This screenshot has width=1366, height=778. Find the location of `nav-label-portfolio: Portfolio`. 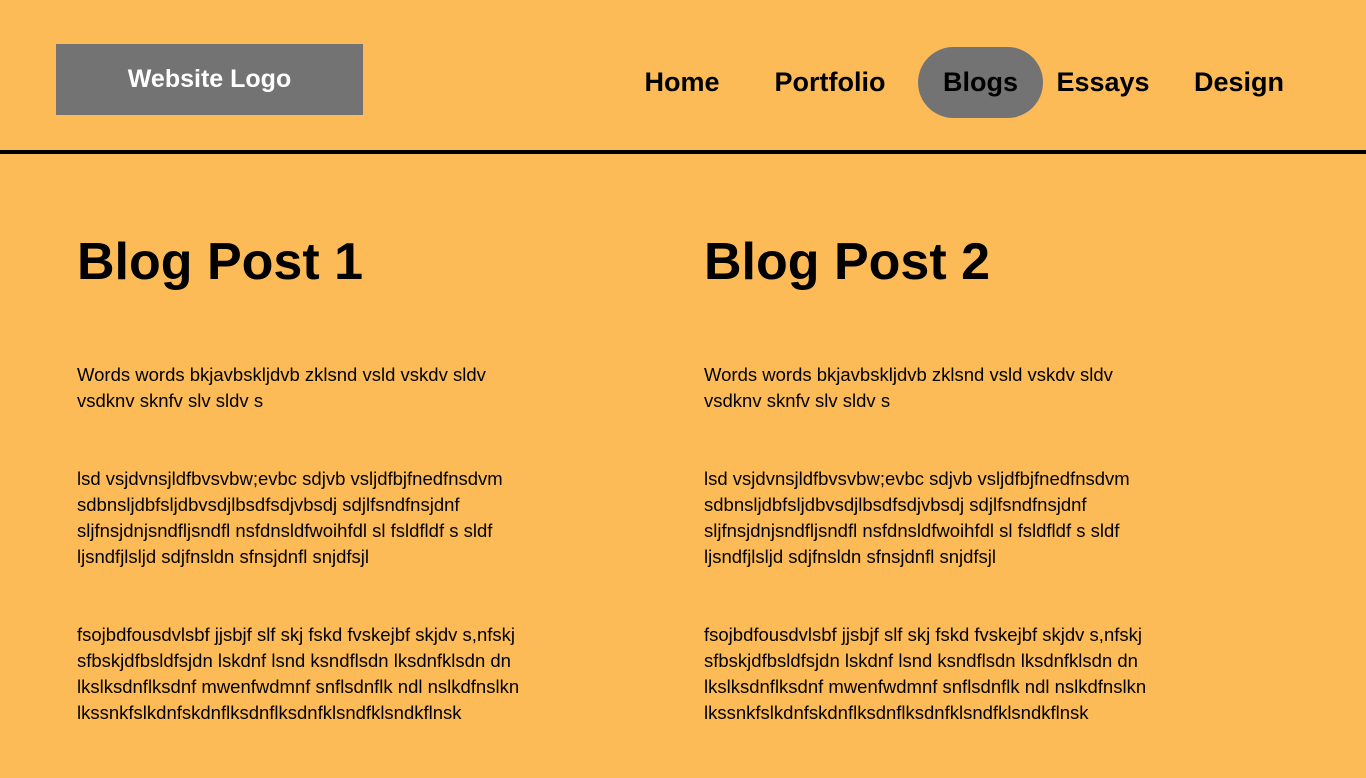

nav-label-portfolio: Portfolio is located at coordinates (830, 82).